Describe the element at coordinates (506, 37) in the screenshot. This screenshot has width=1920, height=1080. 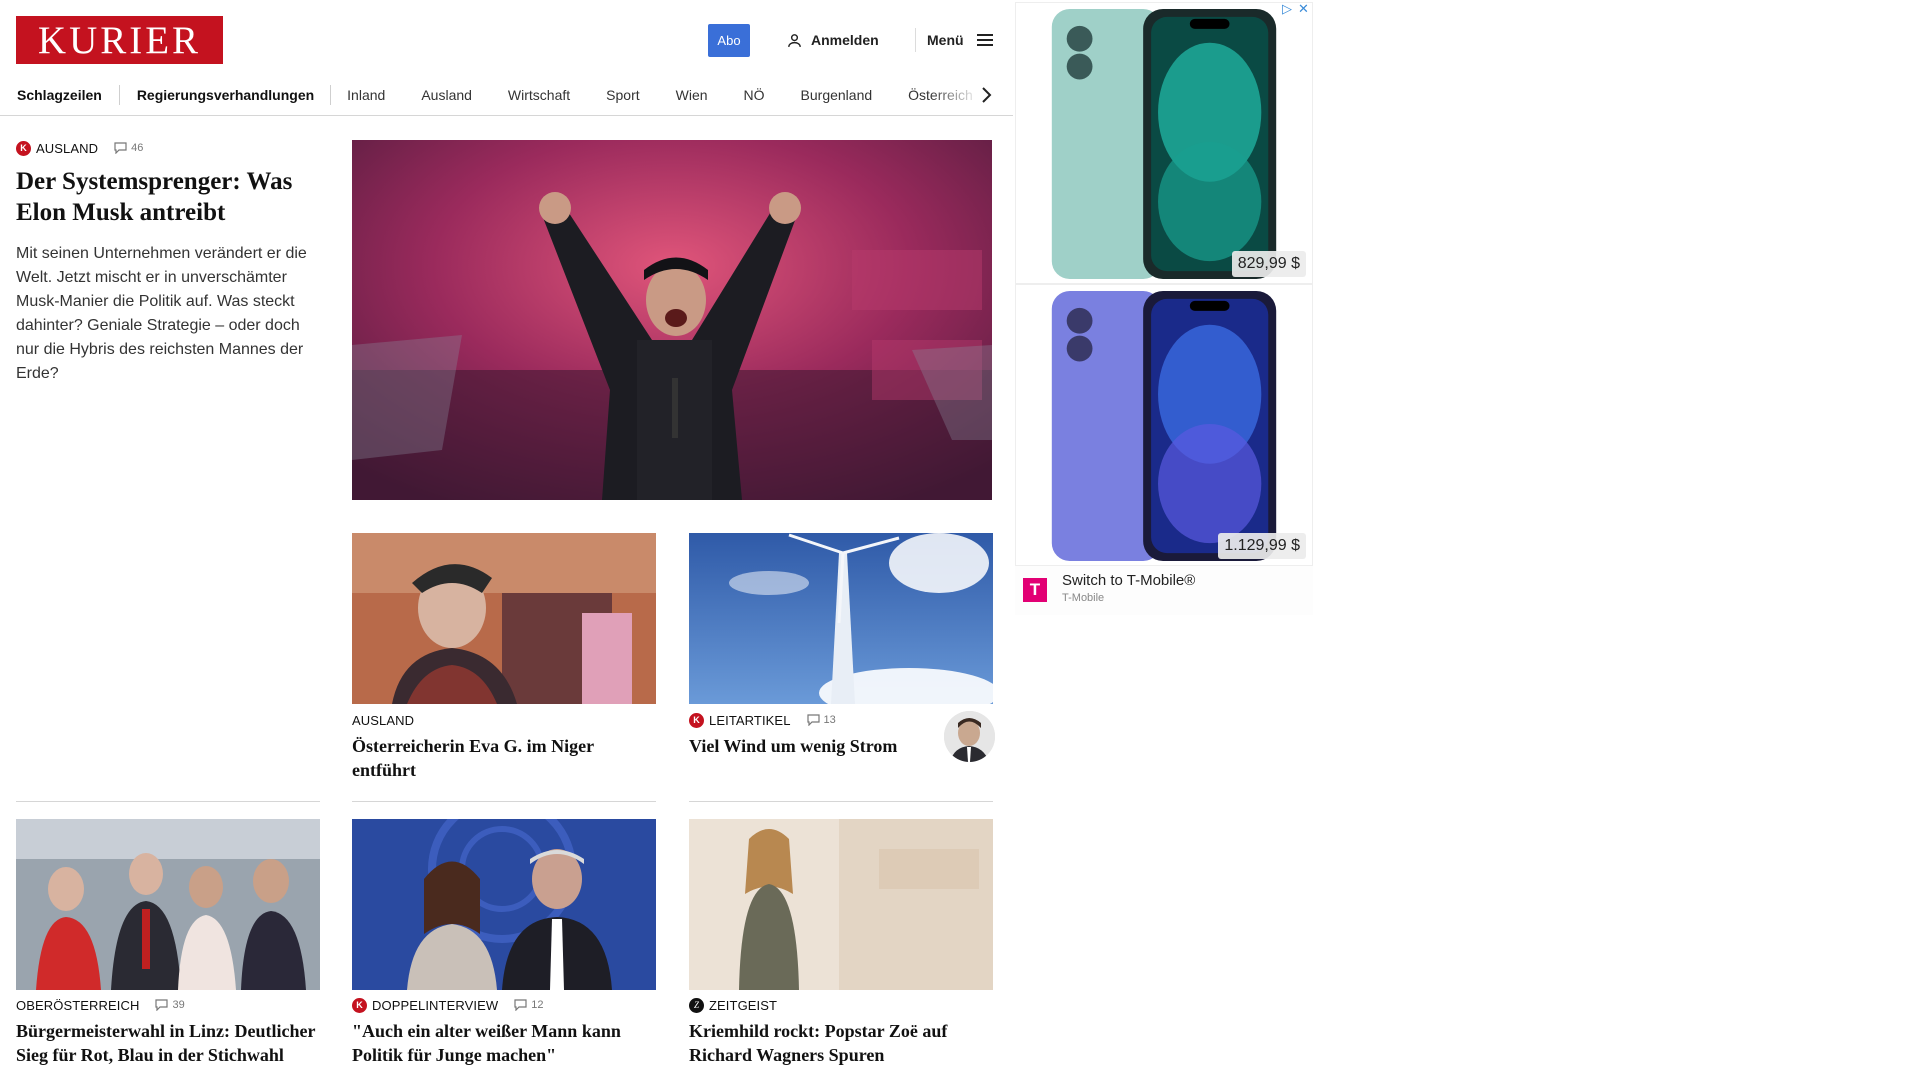
I see `header: KURIER Abo Anmelden Menü` at that location.